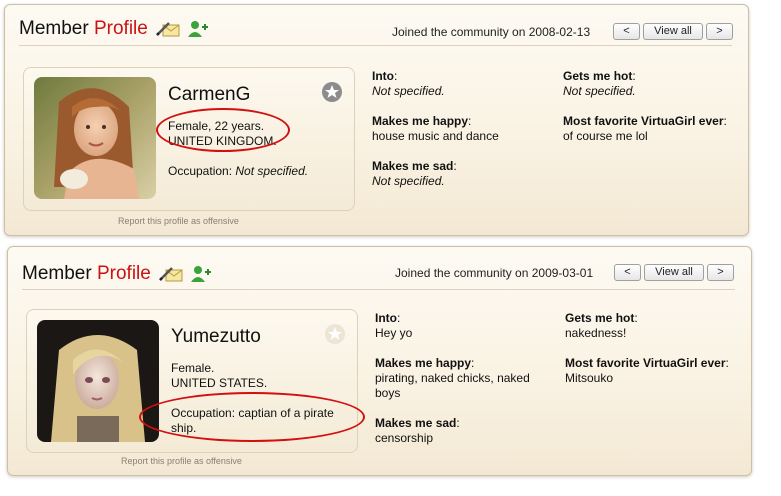 The image size is (781, 496). I want to click on into-value: Hey yo, so click(394, 333).